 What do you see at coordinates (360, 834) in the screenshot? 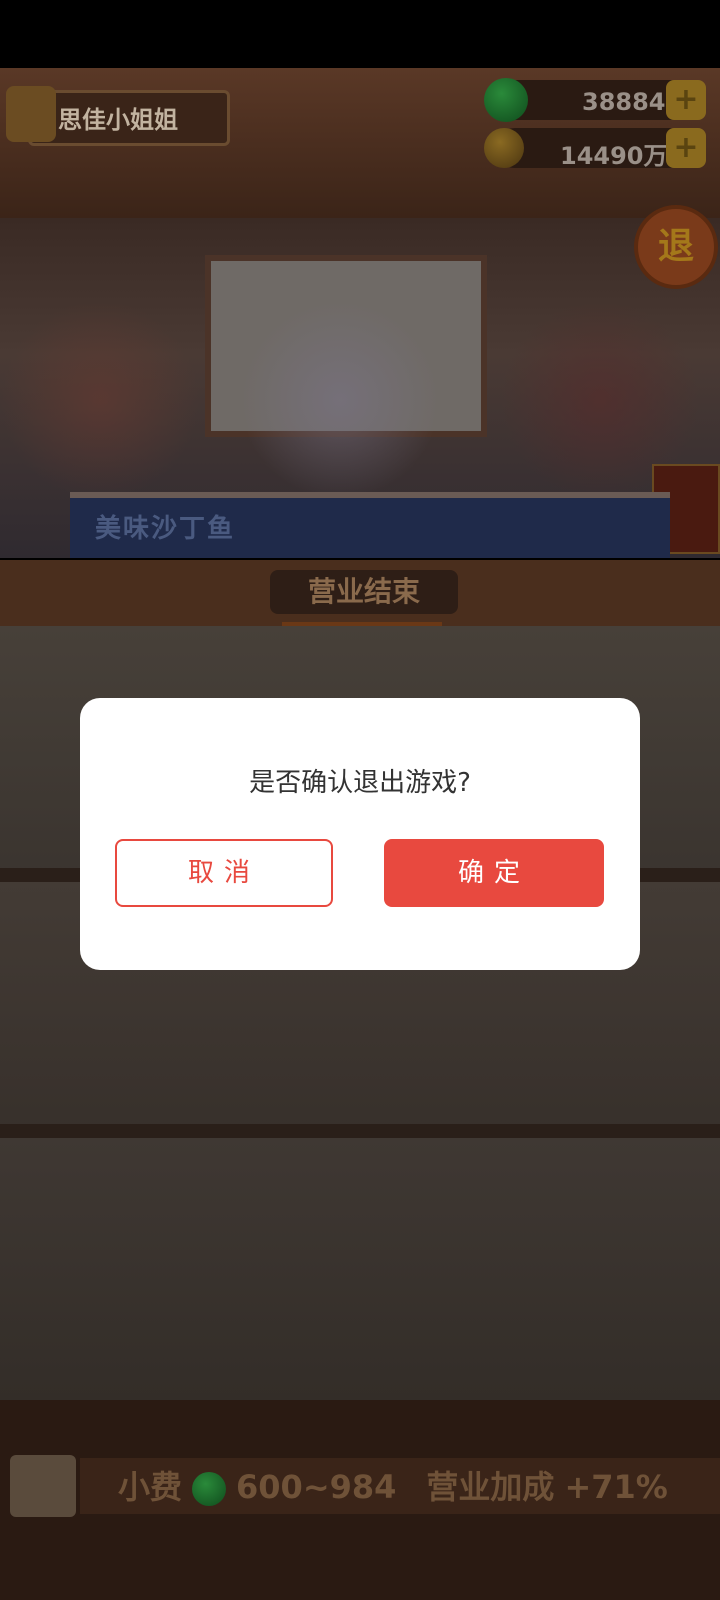
I see `exit-confirm-dialog` at bounding box center [360, 834].